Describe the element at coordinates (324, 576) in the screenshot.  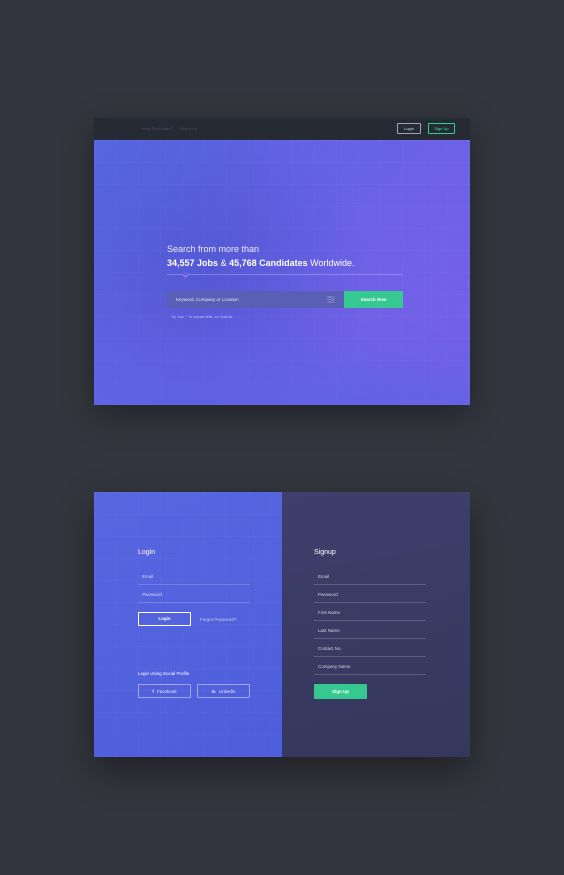
I see `signup-email-label: Email` at that location.